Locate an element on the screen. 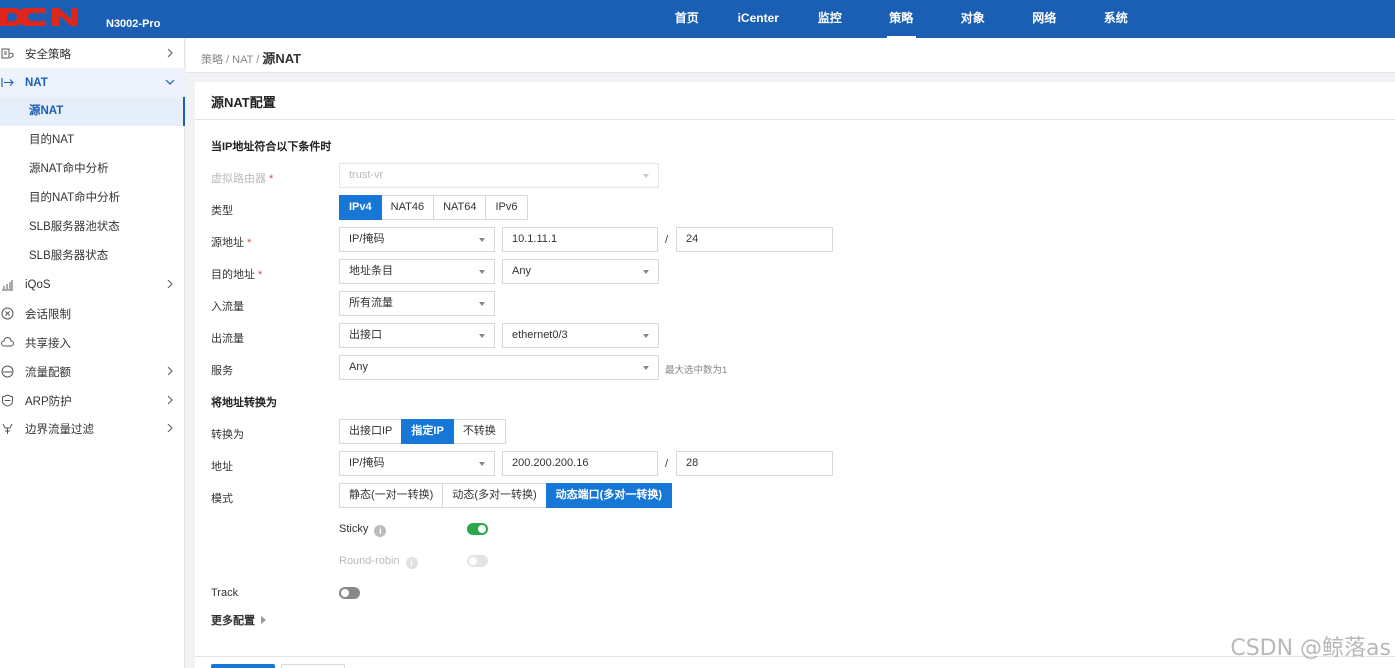  mode-option-static: 静态(一对一转换) is located at coordinates (391, 495).